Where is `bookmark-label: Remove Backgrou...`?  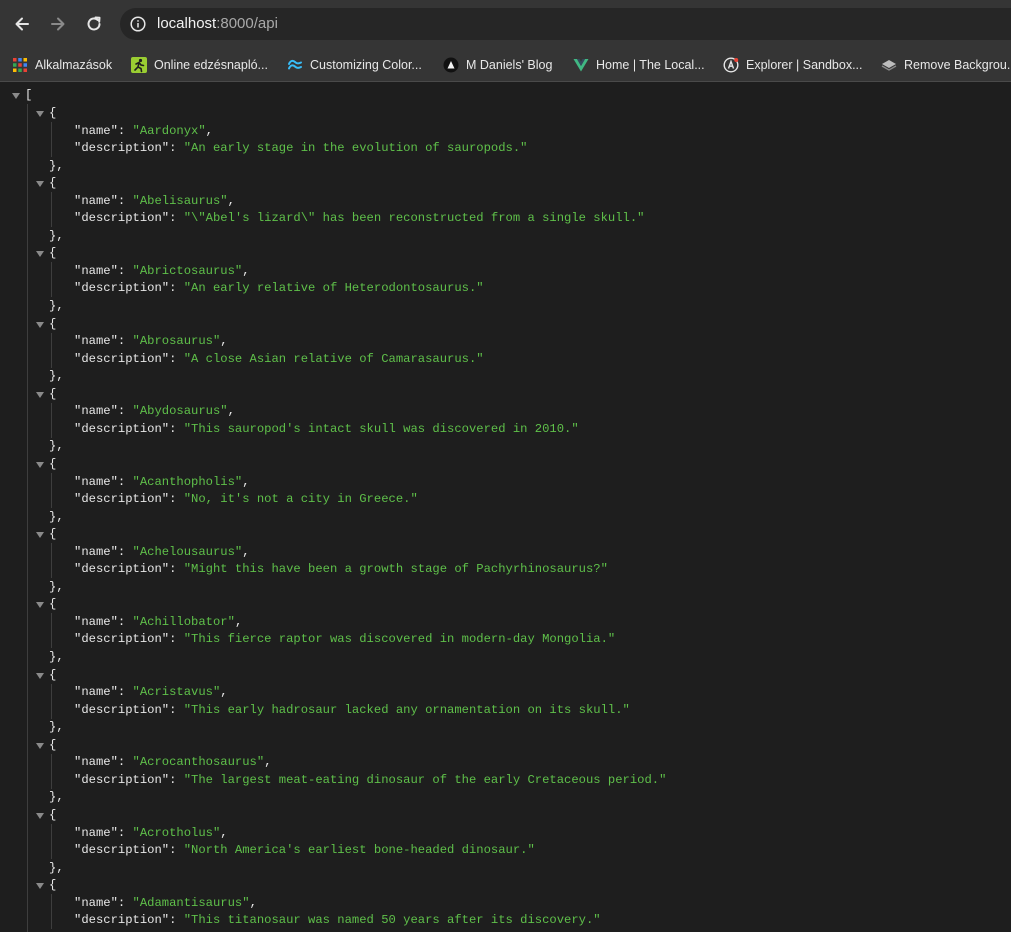 bookmark-label: Remove Backgrou... is located at coordinates (957, 64).